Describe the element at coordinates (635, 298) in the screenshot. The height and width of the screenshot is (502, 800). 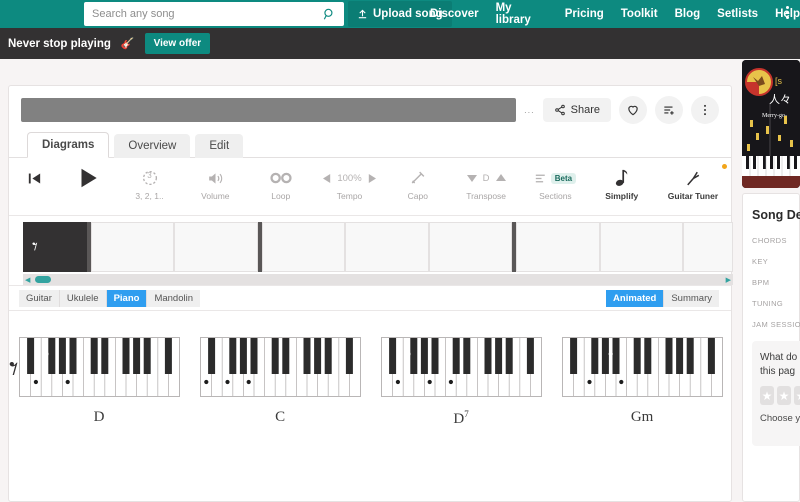
I see `view-mode-animated: Animated` at that location.